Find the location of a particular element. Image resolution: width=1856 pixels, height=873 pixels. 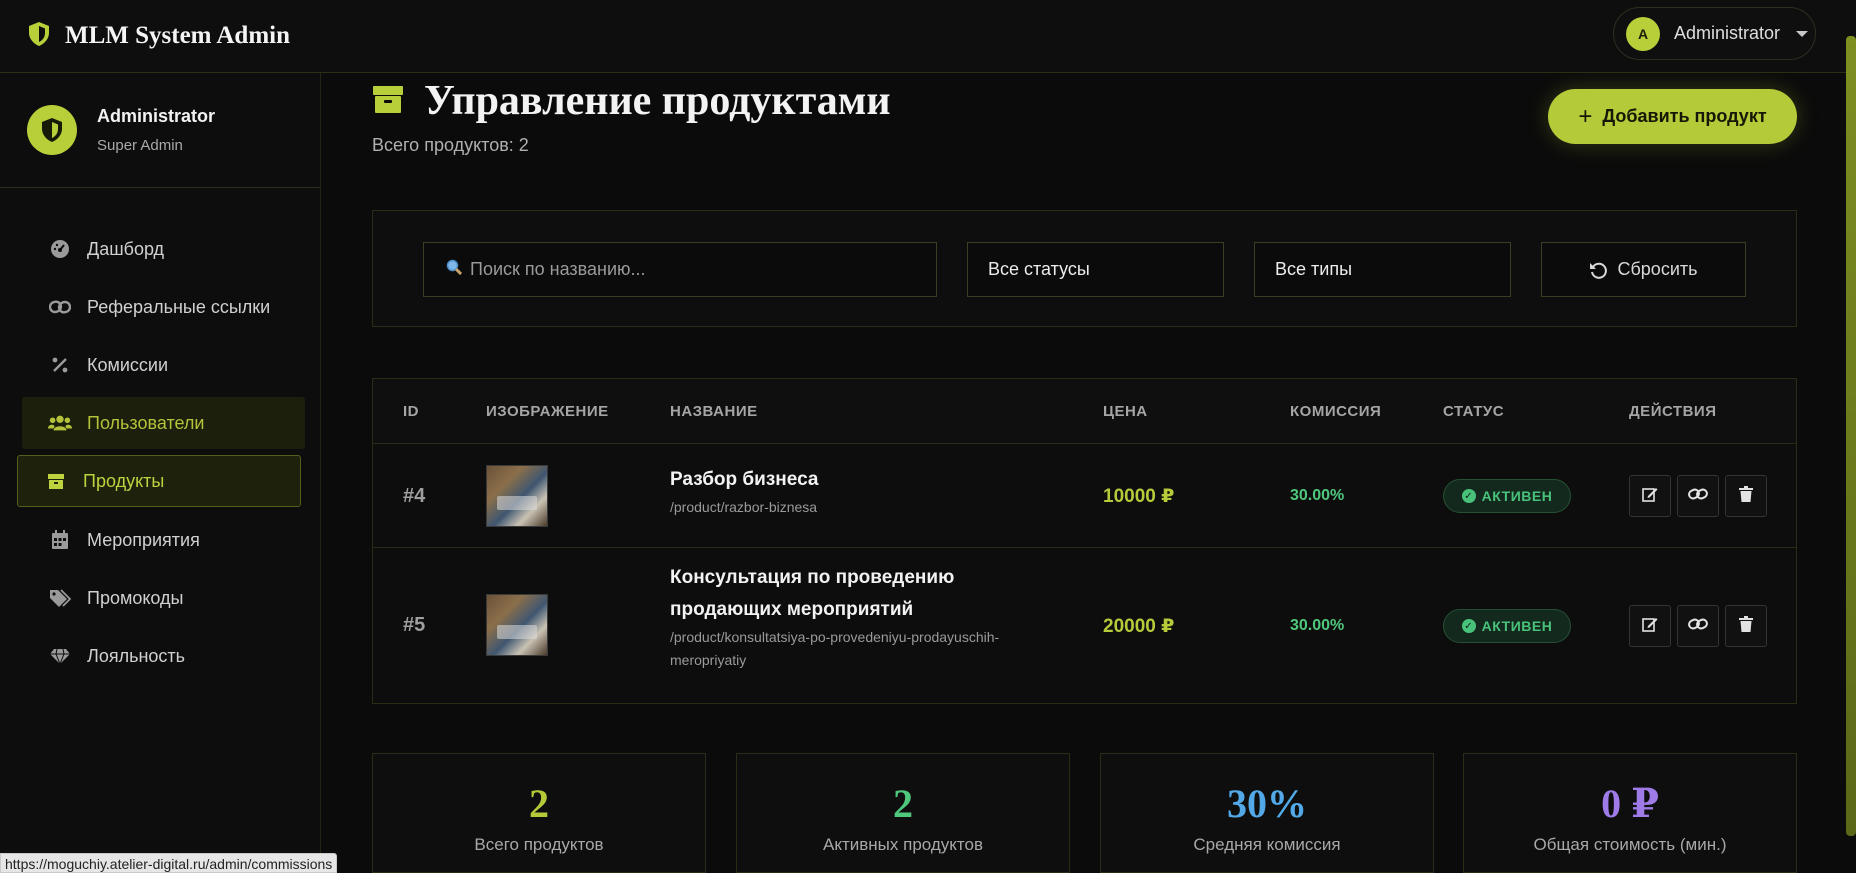

users-icon is located at coordinates (60, 423).